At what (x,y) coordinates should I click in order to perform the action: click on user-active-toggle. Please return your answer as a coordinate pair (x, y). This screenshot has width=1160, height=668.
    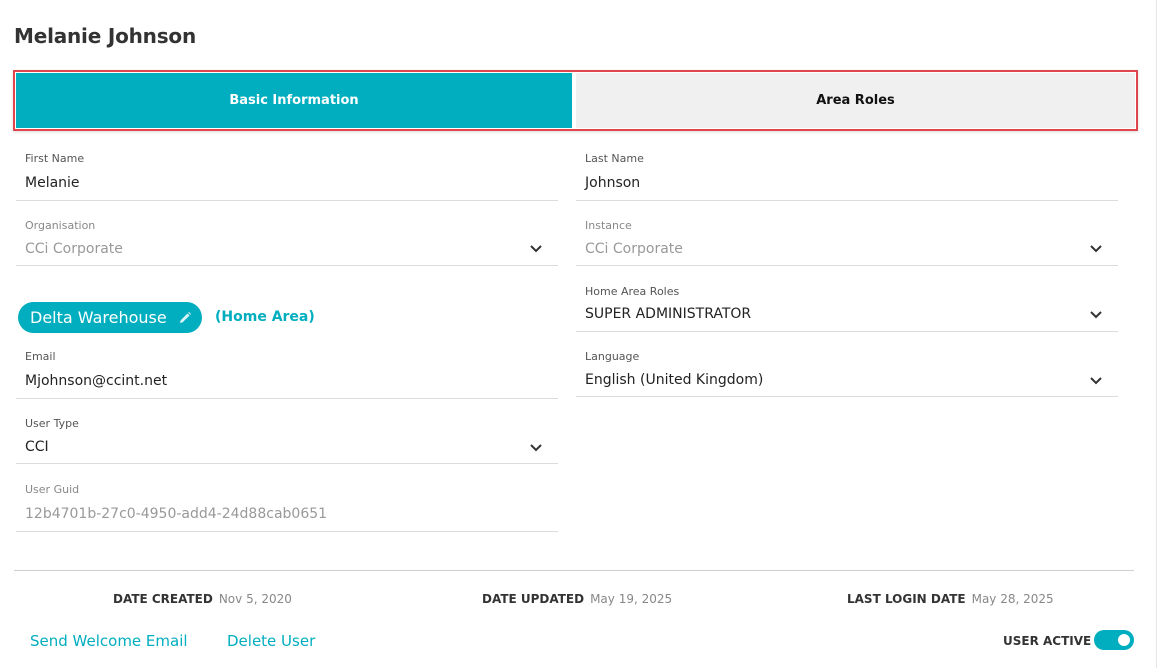
    Looking at the image, I should click on (1114, 640).